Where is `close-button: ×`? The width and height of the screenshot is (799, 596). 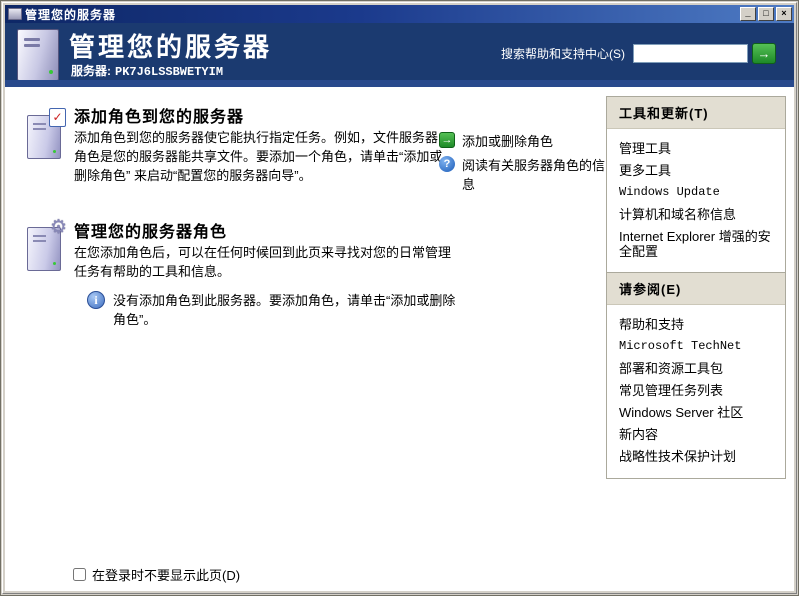
close-button: × is located at coordinates (784, 14).